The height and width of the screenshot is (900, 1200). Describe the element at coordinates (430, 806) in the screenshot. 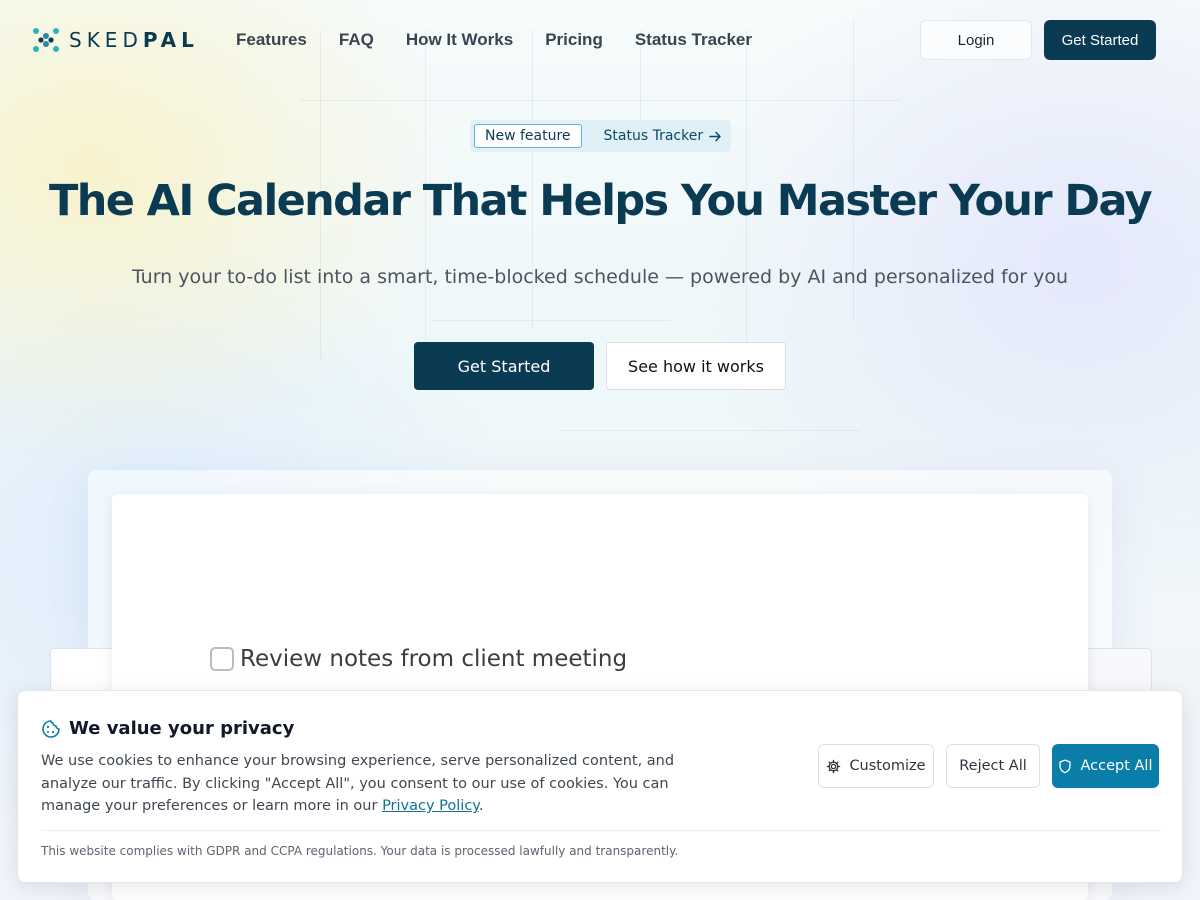

I see `privacy-policy-link: Privacy Policy` at that location.